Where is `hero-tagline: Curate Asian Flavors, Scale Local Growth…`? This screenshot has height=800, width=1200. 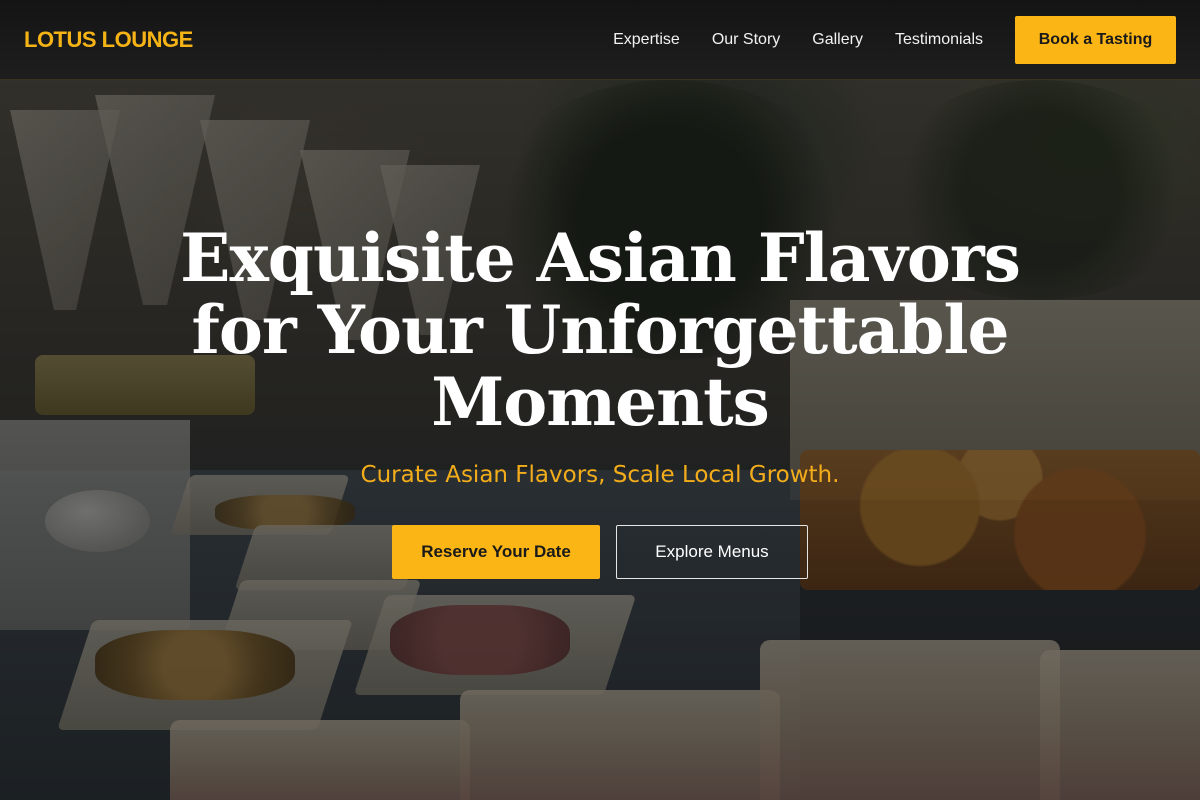
hero-tagline: Curate Asian Flavors, Scale Local Growth… is located at coordinates (600, 475).